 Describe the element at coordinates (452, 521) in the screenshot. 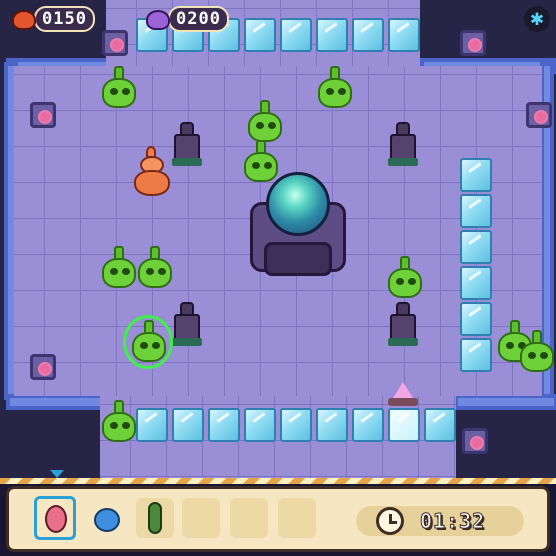

I see `timer-text: 01:32` at that location.